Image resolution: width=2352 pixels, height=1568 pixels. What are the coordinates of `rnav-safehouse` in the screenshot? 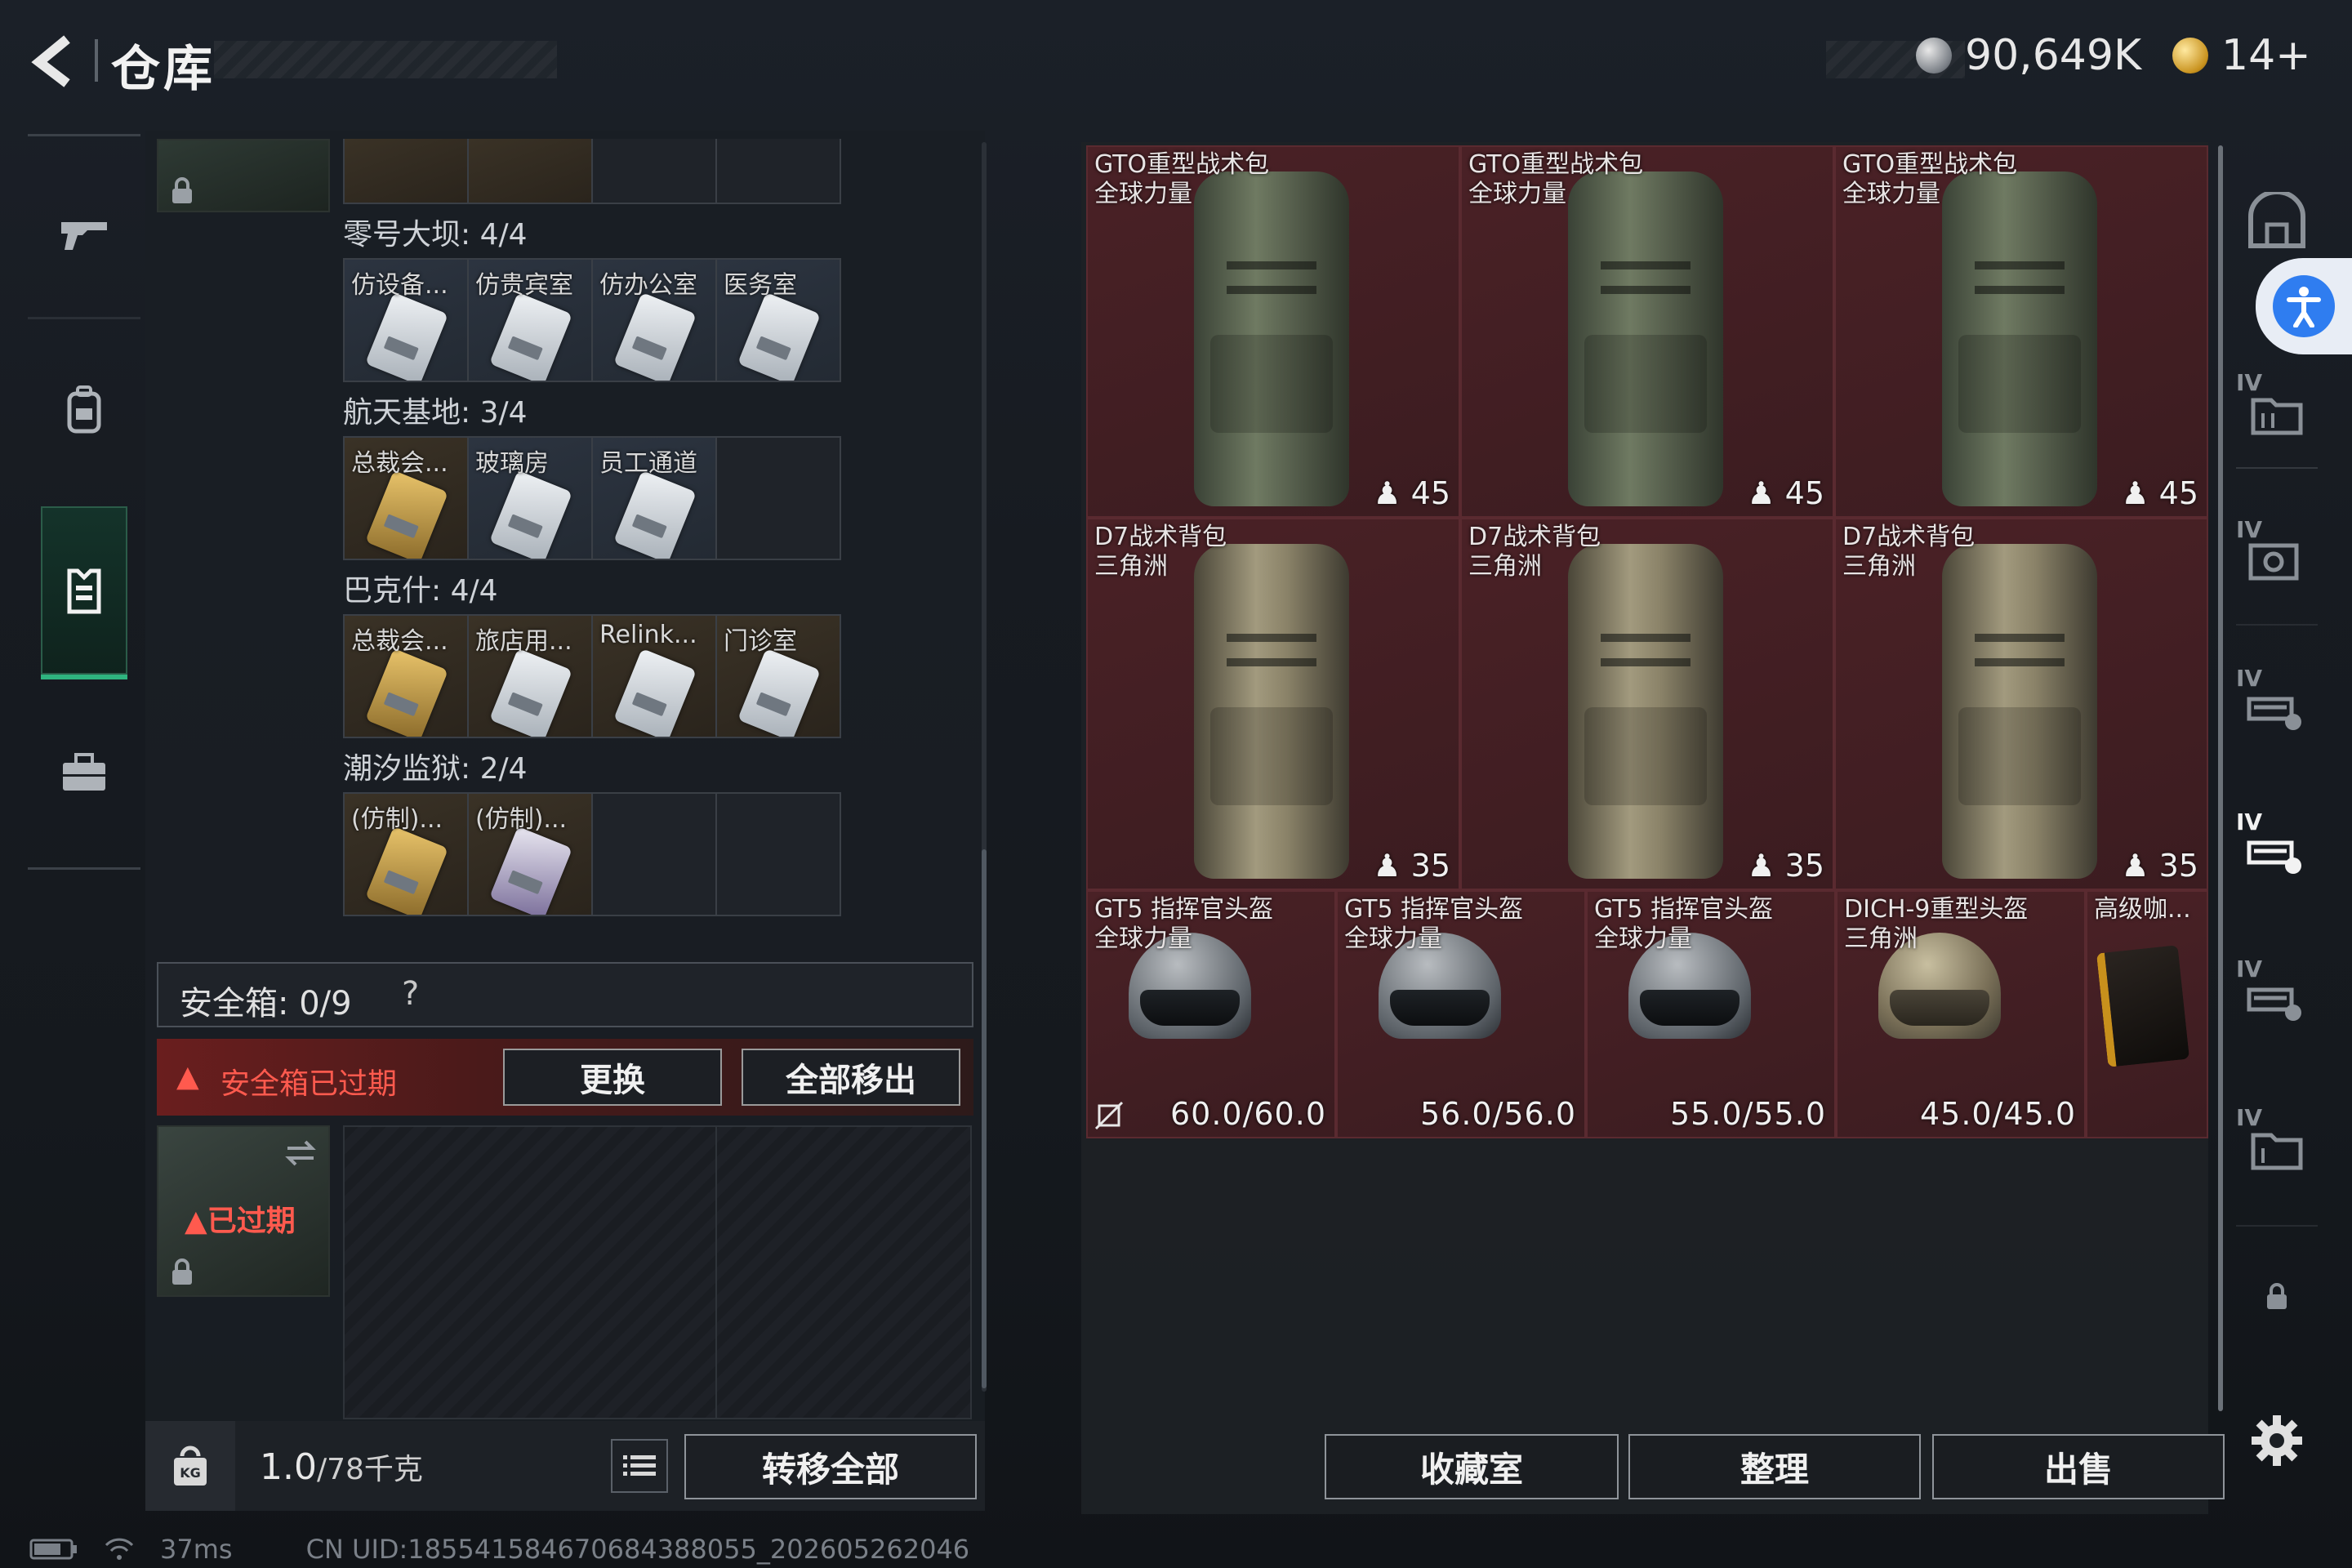 It's located at (2277, 221).